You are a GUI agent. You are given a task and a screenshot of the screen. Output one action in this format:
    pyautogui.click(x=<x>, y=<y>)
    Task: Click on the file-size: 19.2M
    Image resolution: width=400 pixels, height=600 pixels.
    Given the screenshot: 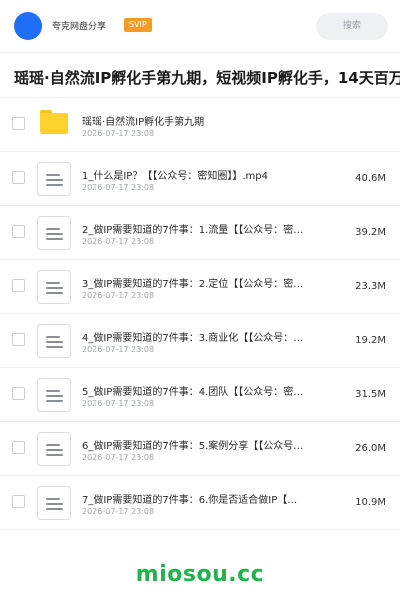 What is the action you would take?
    pyautogui.click(x=370, y=340)
    